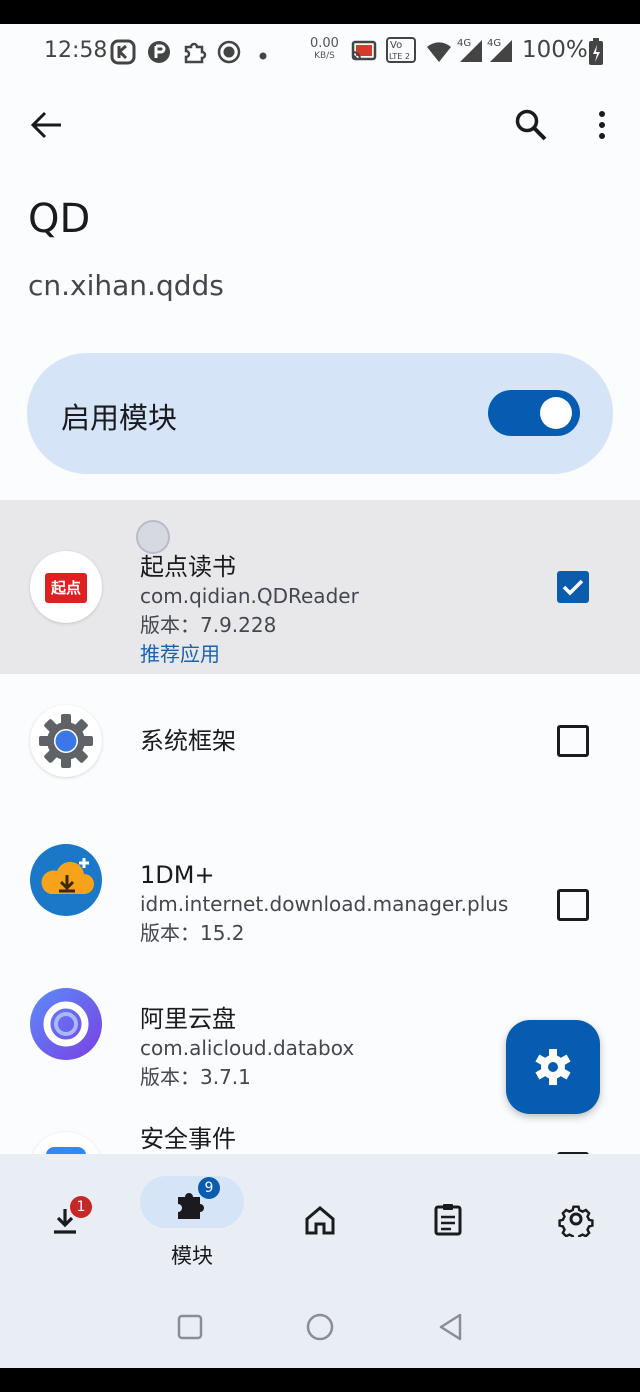 The image size is (640, 1392). I want to click on home-nav-button, so click(320, 1327).